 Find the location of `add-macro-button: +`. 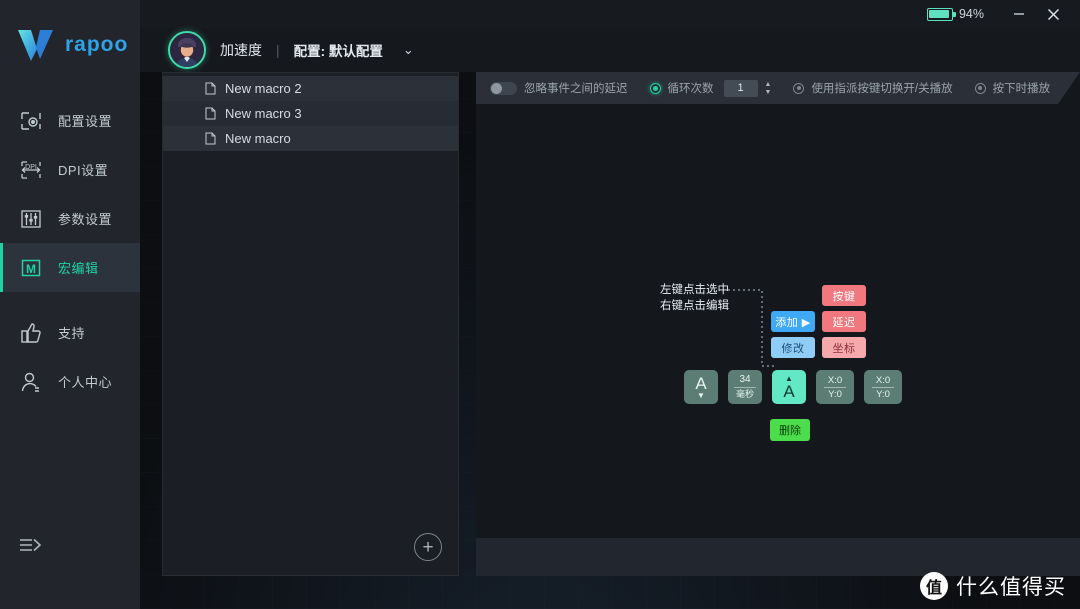

add-macro-button: + is located at coordinates (428, 547).